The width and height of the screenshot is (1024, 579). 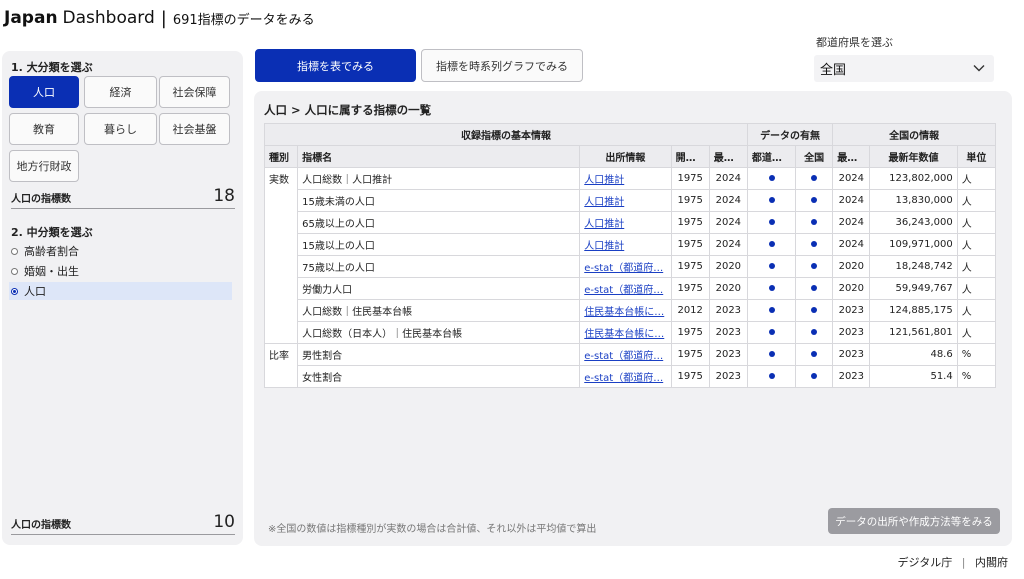 I want to click on national-latest-value-cell: 123,802,000, so click(x=913, y=178).